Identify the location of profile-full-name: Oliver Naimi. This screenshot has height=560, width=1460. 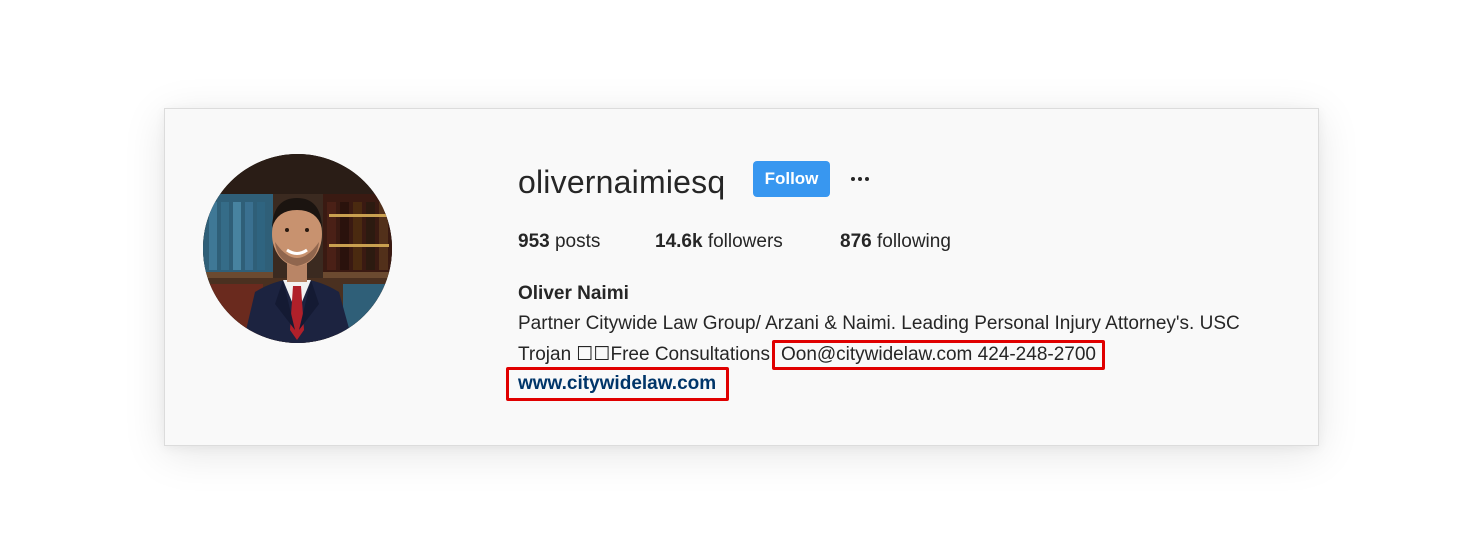
(573, 293).